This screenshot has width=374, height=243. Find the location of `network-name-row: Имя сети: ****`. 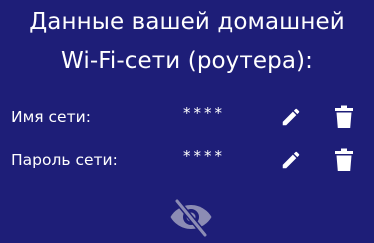

network-name-row: Имя сети: **** is located at coordinates (187, 116).